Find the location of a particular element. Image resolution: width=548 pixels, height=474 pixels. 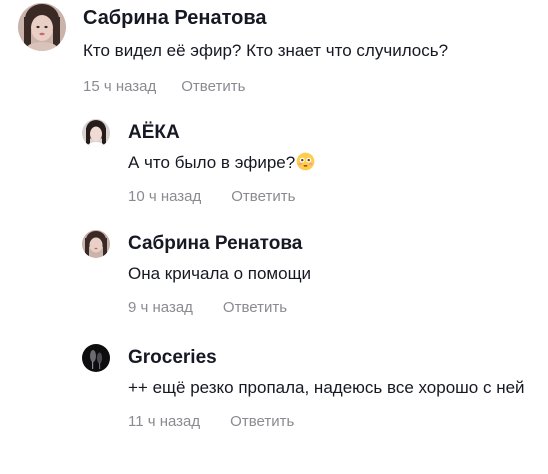

comment-text: А что было в эфире? is located at coordinates (221, 163).